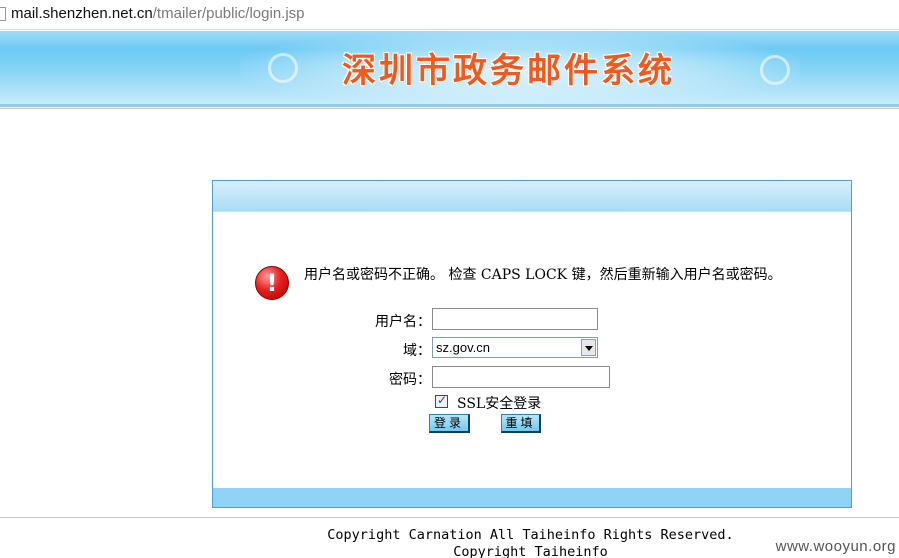  I want to click on panel-header-band, so click(532, 196).